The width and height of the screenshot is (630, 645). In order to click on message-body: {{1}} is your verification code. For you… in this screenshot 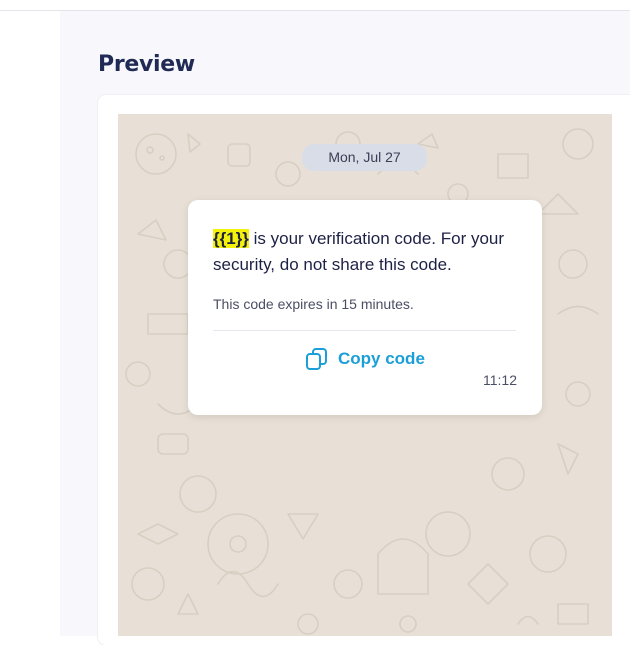, I will do `click(373, 252)`.